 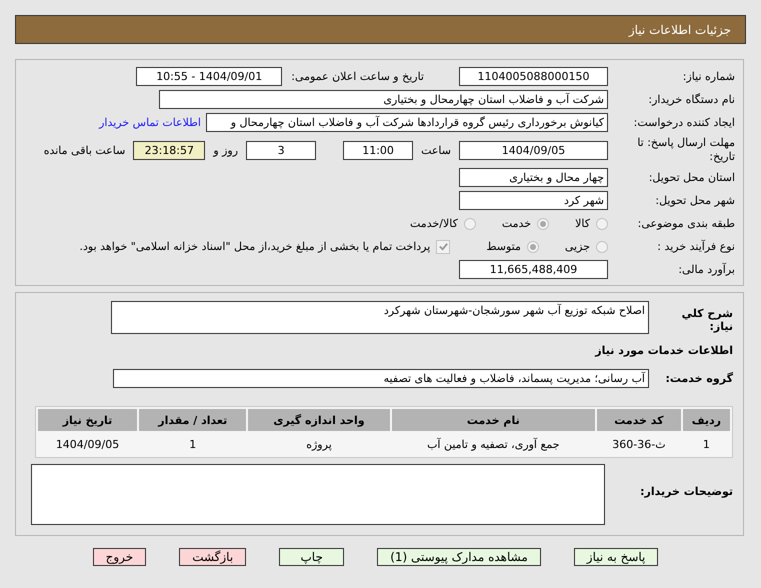 I want to click on field-label: گروه خدمت:, so click(x=698, y=378).